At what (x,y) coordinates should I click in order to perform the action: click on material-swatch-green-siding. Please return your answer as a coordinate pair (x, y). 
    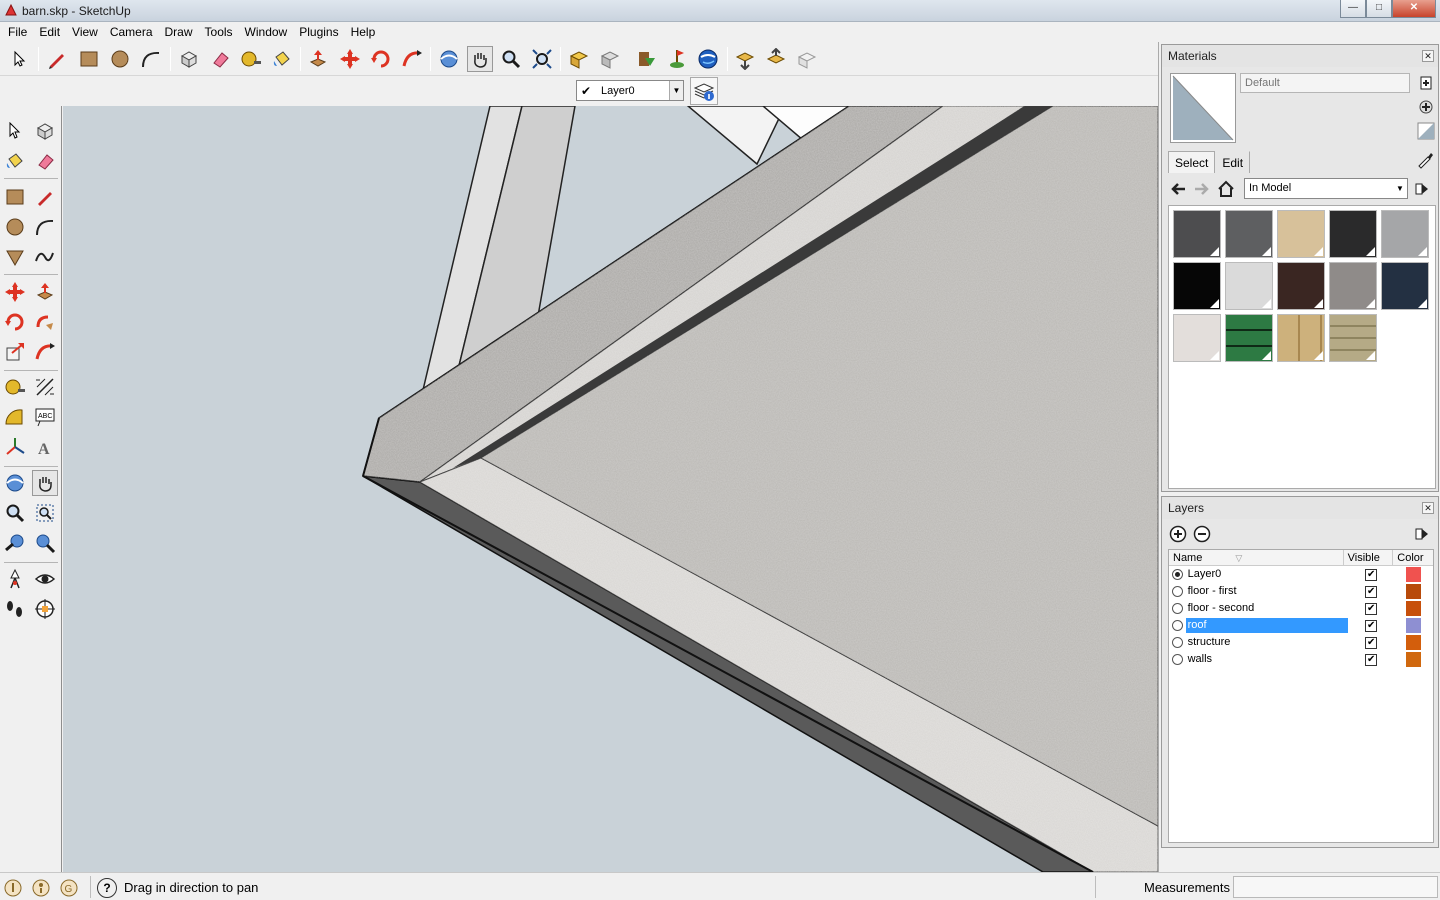
    Looking at the image, I should click on (1249, 338).